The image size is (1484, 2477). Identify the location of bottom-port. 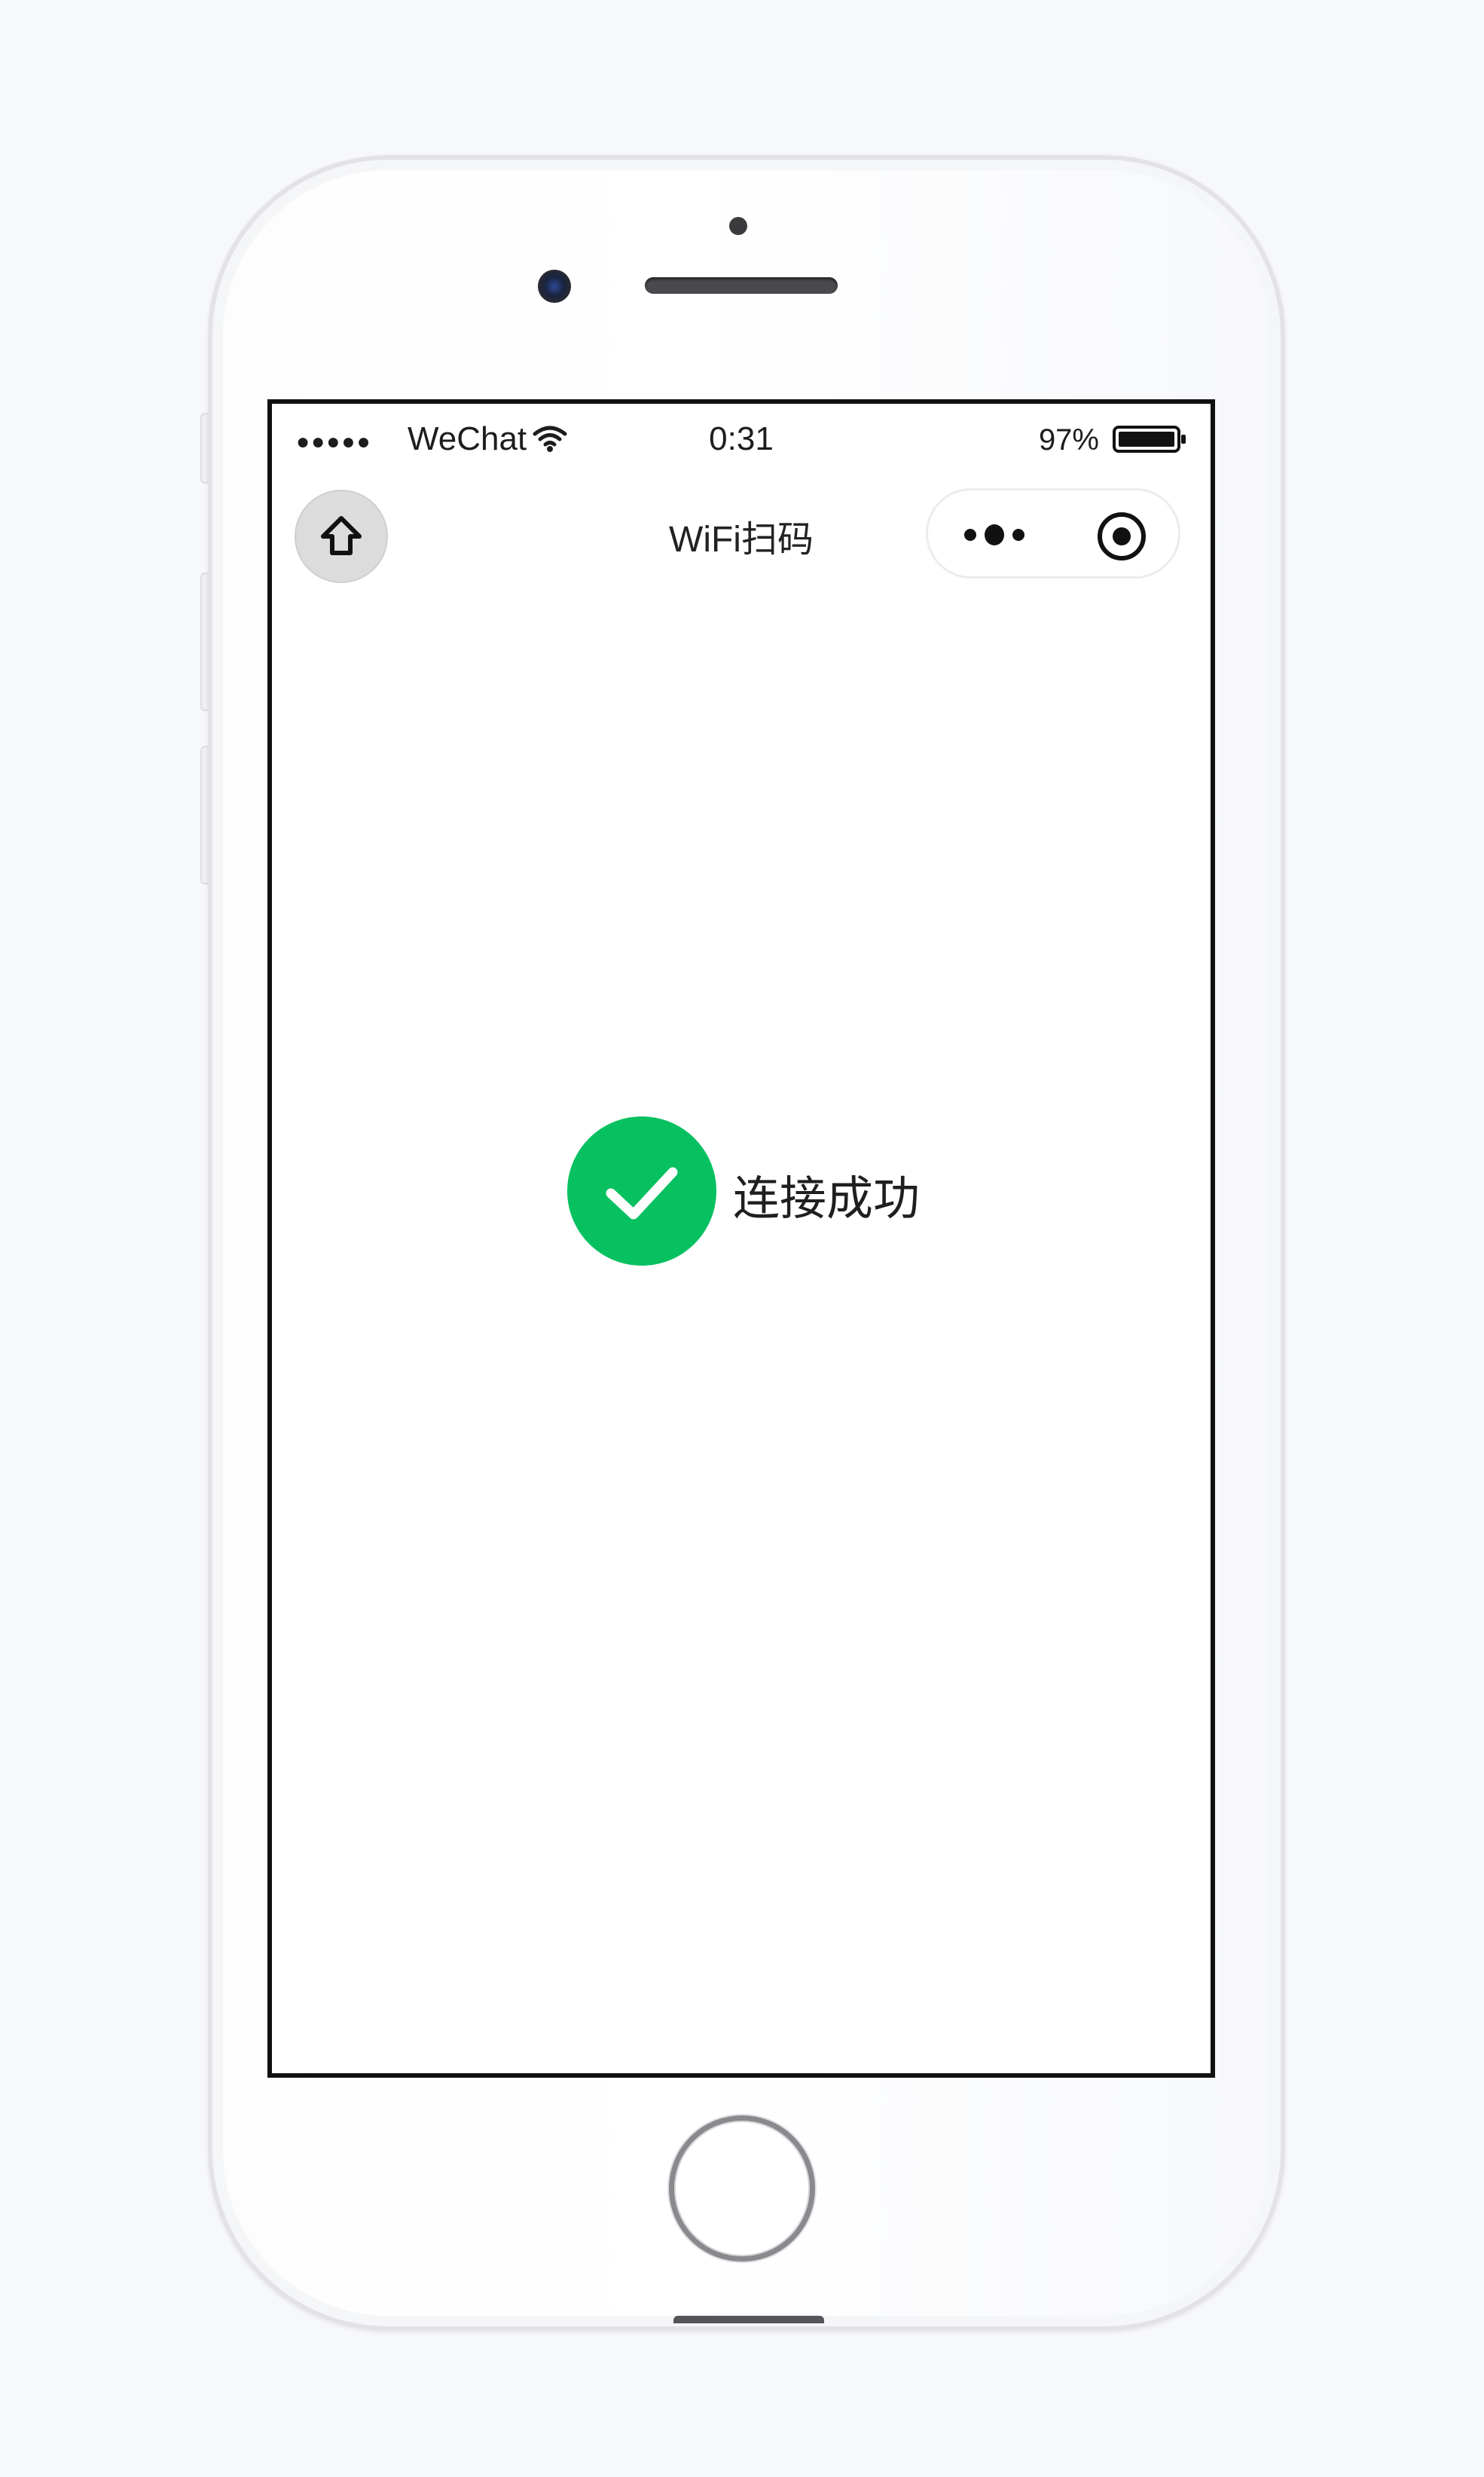
(748, 2319).